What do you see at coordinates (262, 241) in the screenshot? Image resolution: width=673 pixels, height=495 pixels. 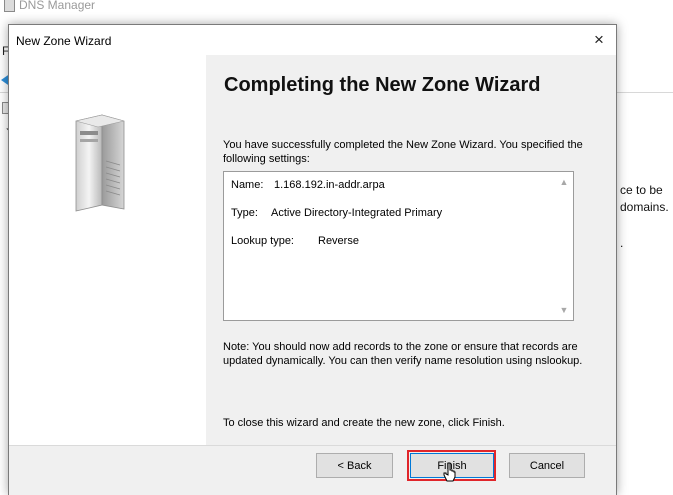 I see `setting-key: Lookup type:` at bounding box center [262, 241].